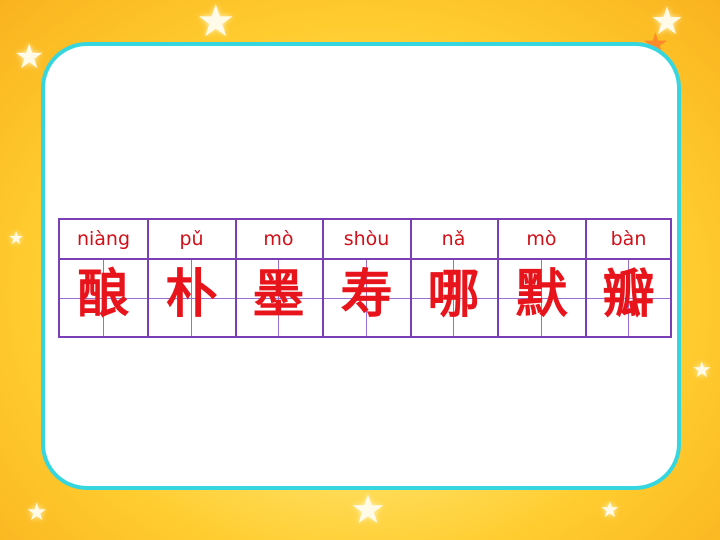  Describe the element at coordinates (191, 239) in the screenshot. I see `pinyin-label: pǔ` at that location.